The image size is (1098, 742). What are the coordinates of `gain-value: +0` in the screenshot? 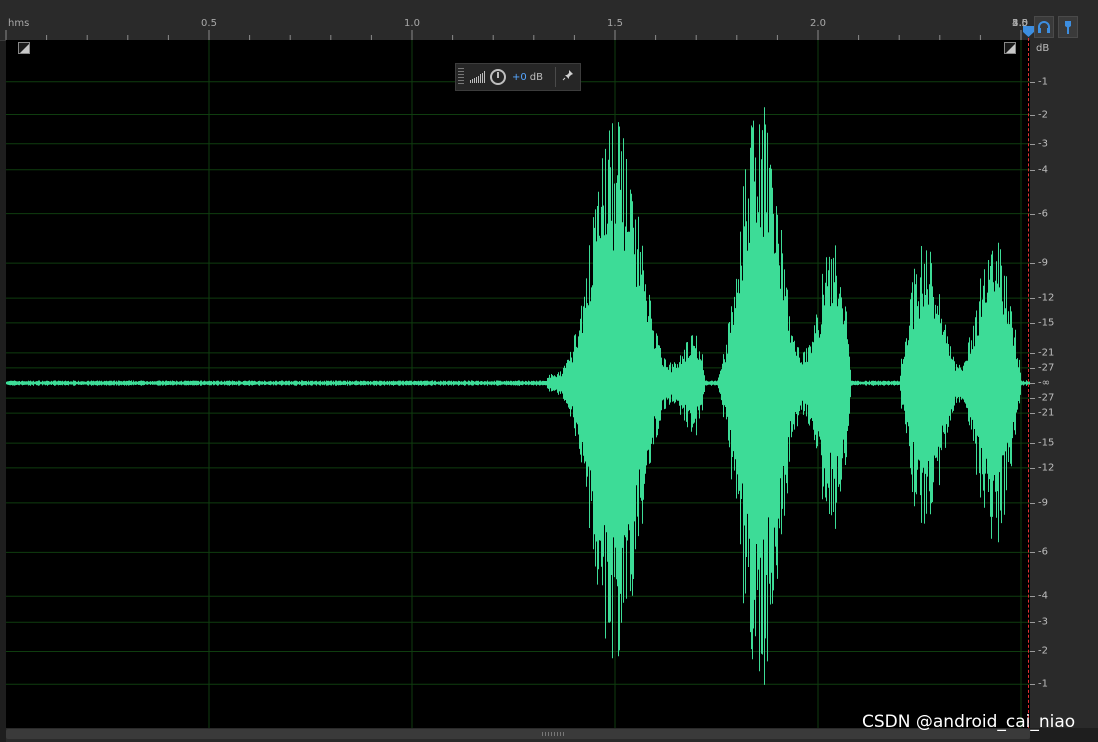 It's located at (519, 77).